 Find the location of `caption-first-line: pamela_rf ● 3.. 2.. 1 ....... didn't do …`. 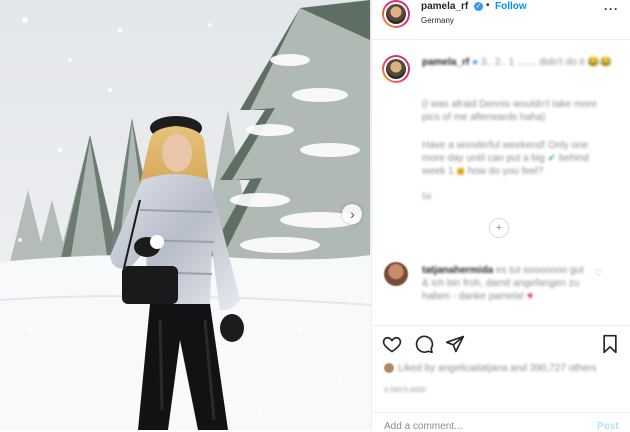

caption-first-line: pamela_rf ● 3.. 2.. 1 ....... didn't do … is located at coordinates (522, 62).